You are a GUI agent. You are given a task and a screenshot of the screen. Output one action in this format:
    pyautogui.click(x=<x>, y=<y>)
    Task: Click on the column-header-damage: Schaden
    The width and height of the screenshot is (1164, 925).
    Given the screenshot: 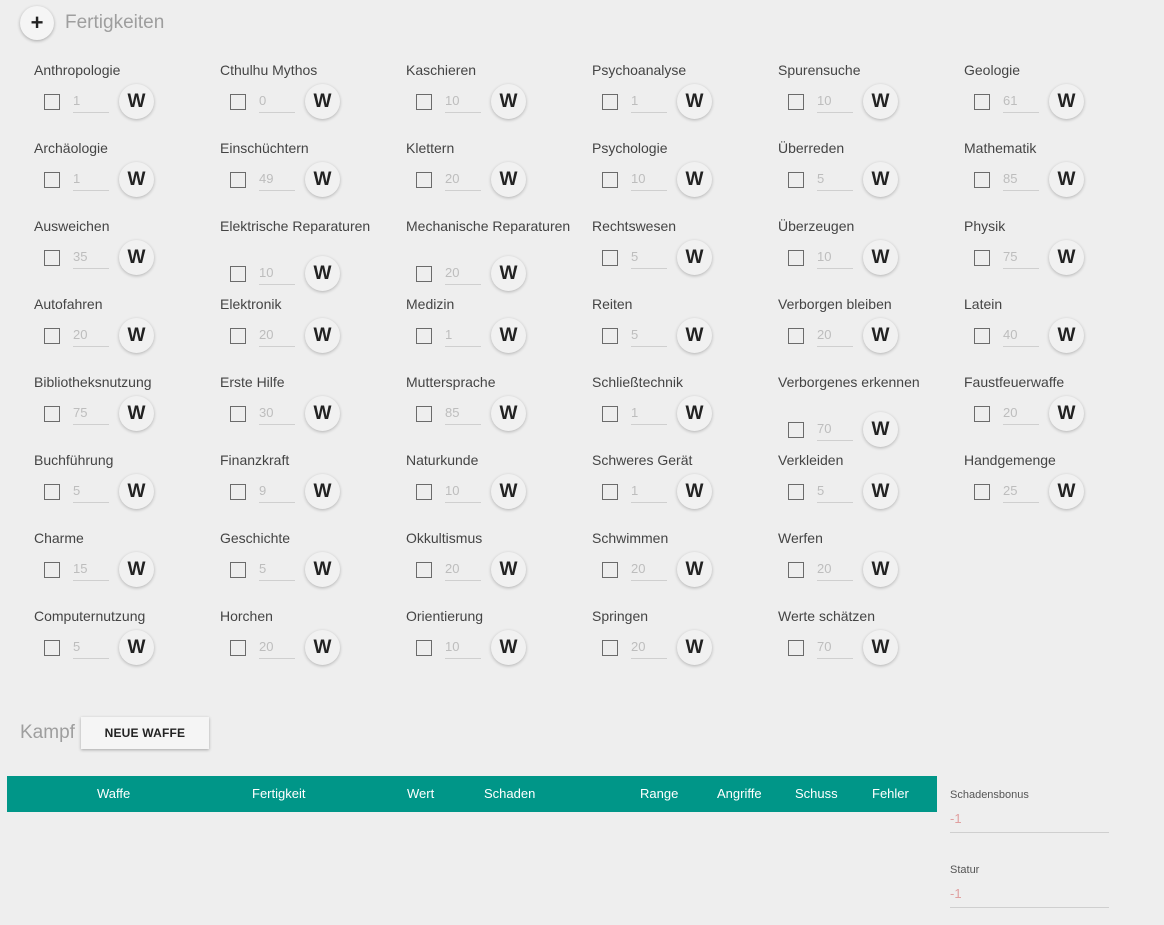 What is the action you would take?
    pyautogui.click(x=509, y=793)
    